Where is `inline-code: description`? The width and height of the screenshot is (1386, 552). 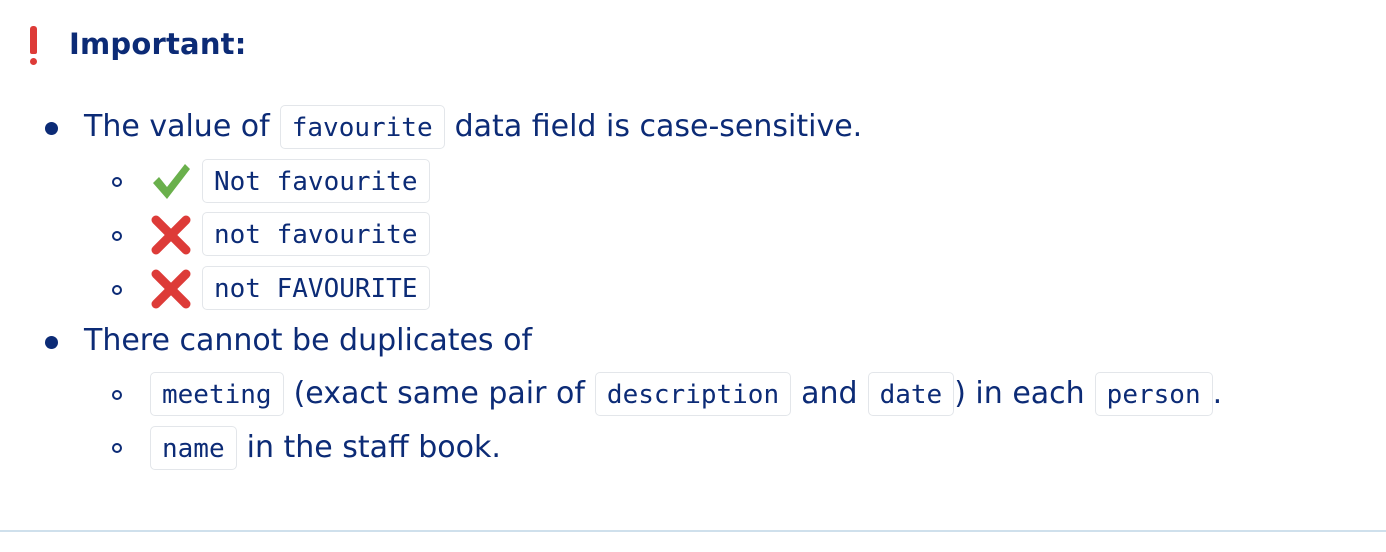
inline-code: description is located at coordinates (693, 394).